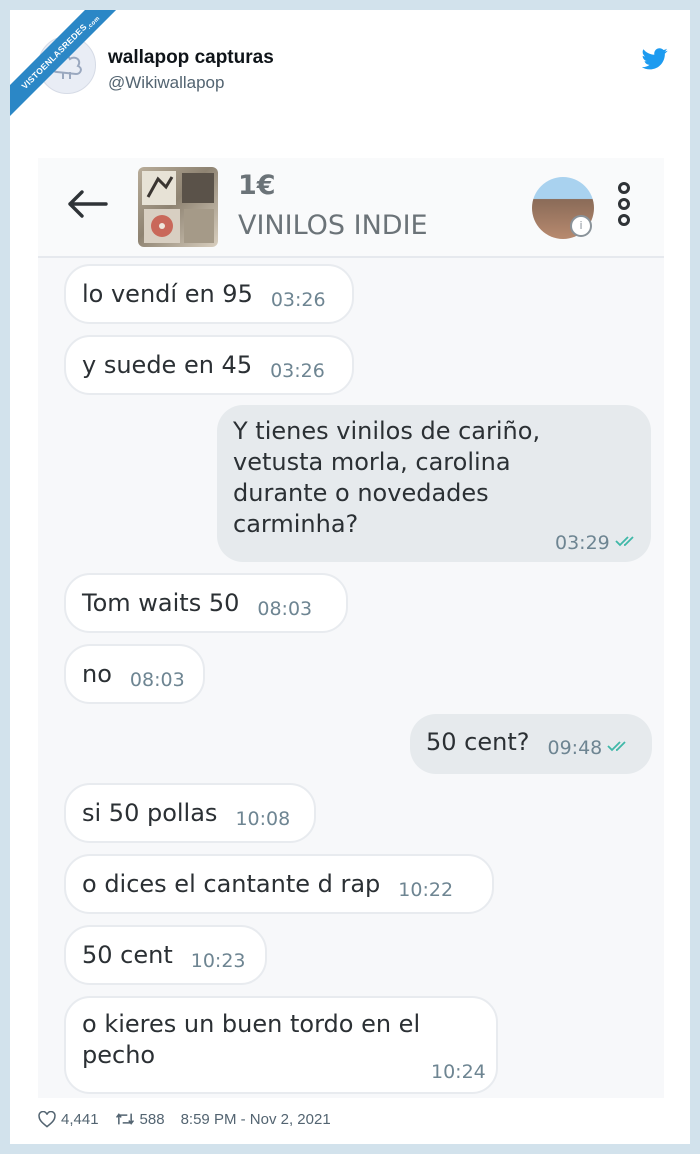 This screenshot has width=700, height=1154. Describe the element at coordinates (655, 59) in the screenshot. I see `twitter-bird-icon` at that location.